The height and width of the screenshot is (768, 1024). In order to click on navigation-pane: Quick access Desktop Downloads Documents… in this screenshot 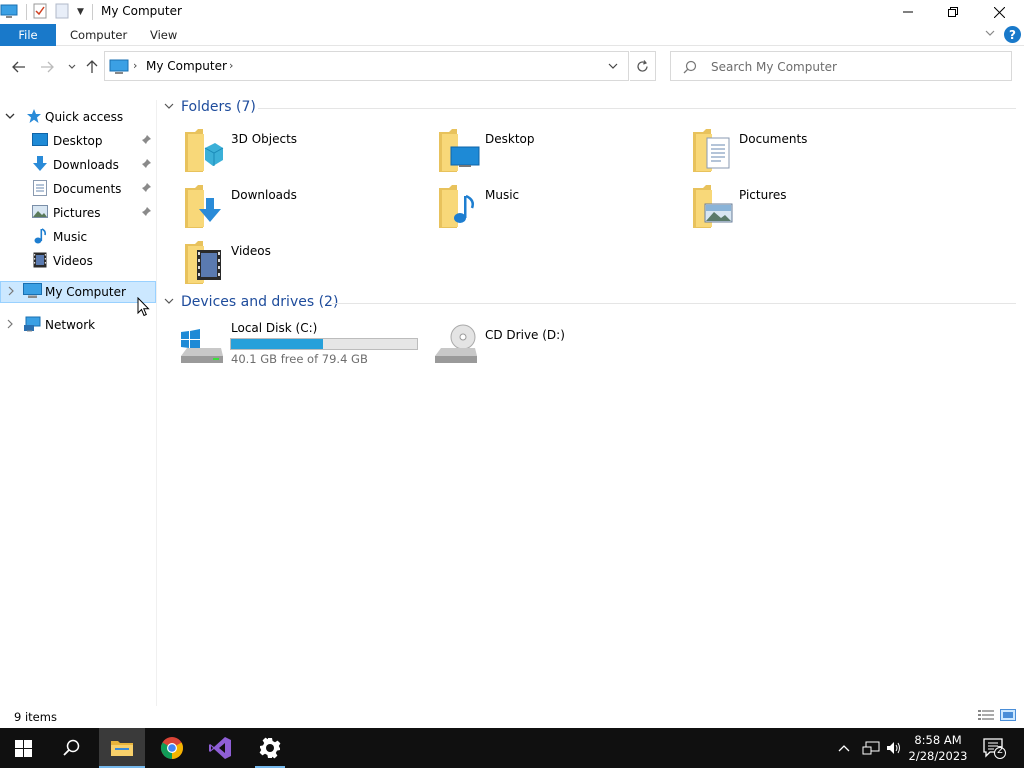, I will do `click(78, 403)`.